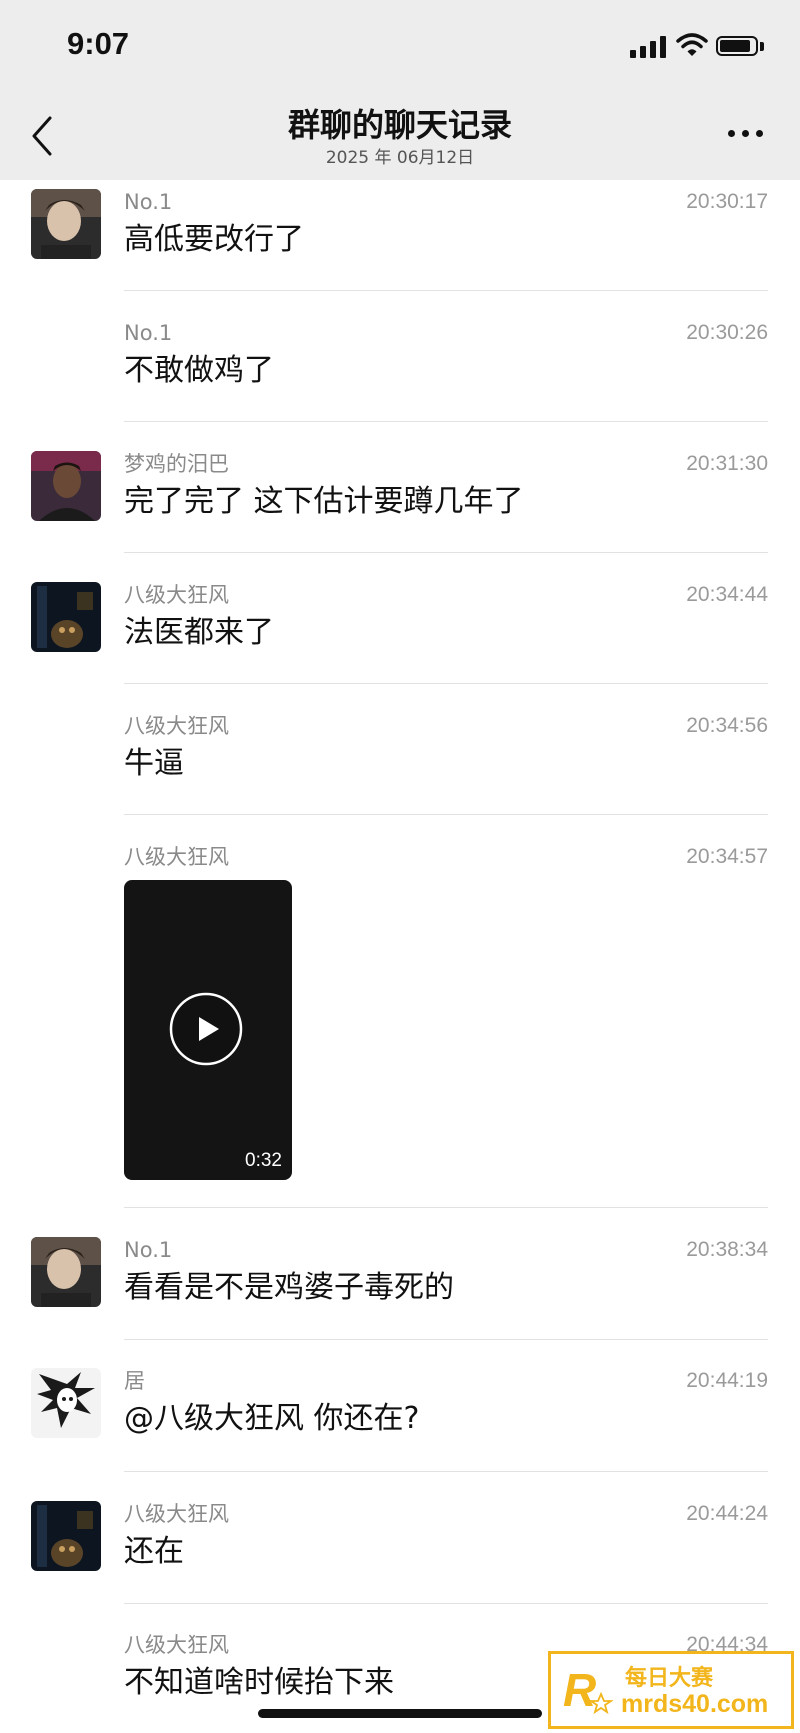  What do you see at coordinates (669, 1678) in the screenshot?
I see `watermark-brand: 每日大赛` at bounding box center [669, 1678].